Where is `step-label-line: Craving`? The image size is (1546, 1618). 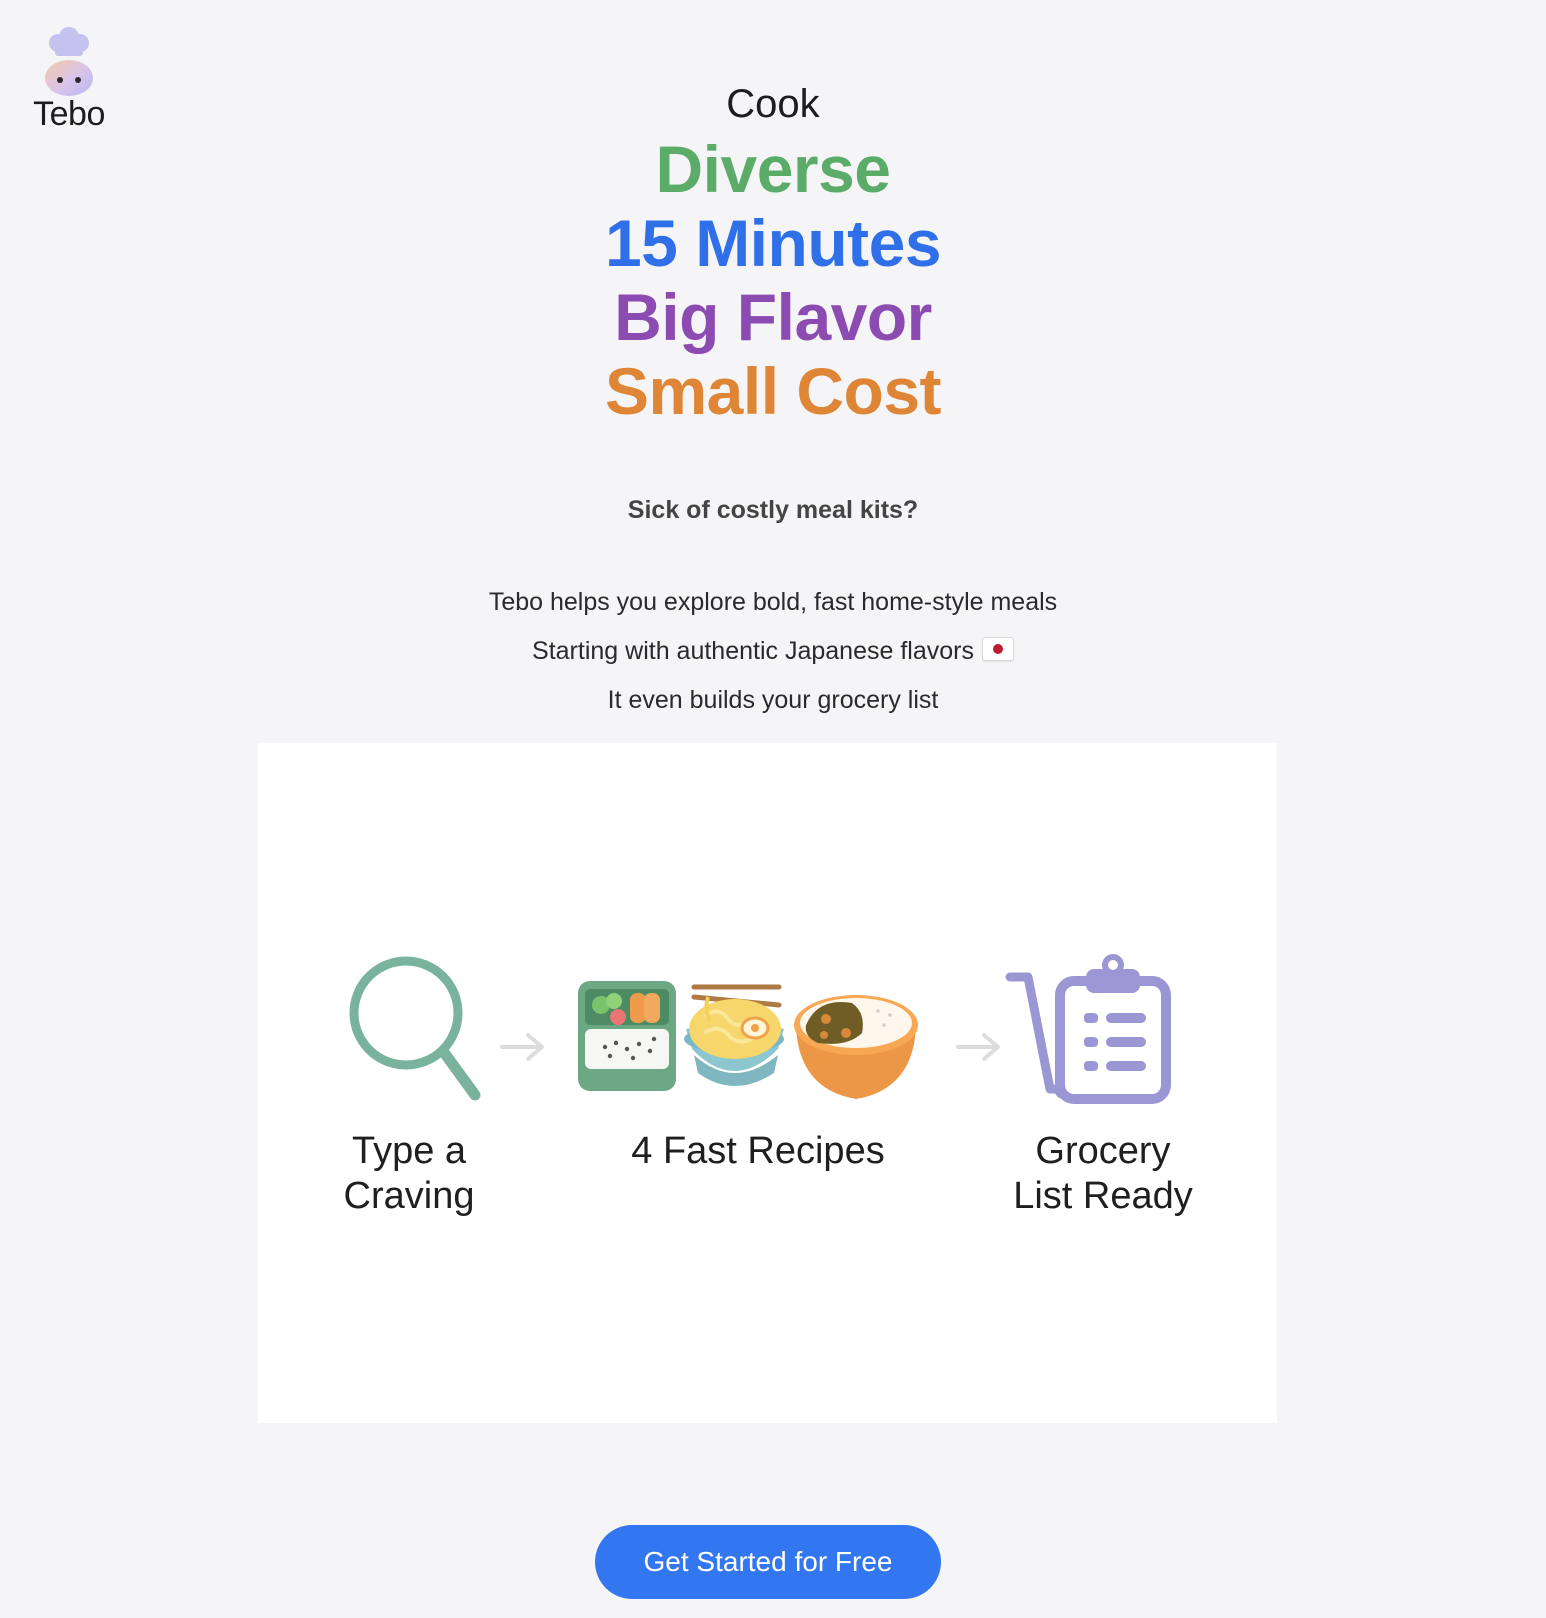 step-label-line: Craving is located at coordinates (409, 1196).